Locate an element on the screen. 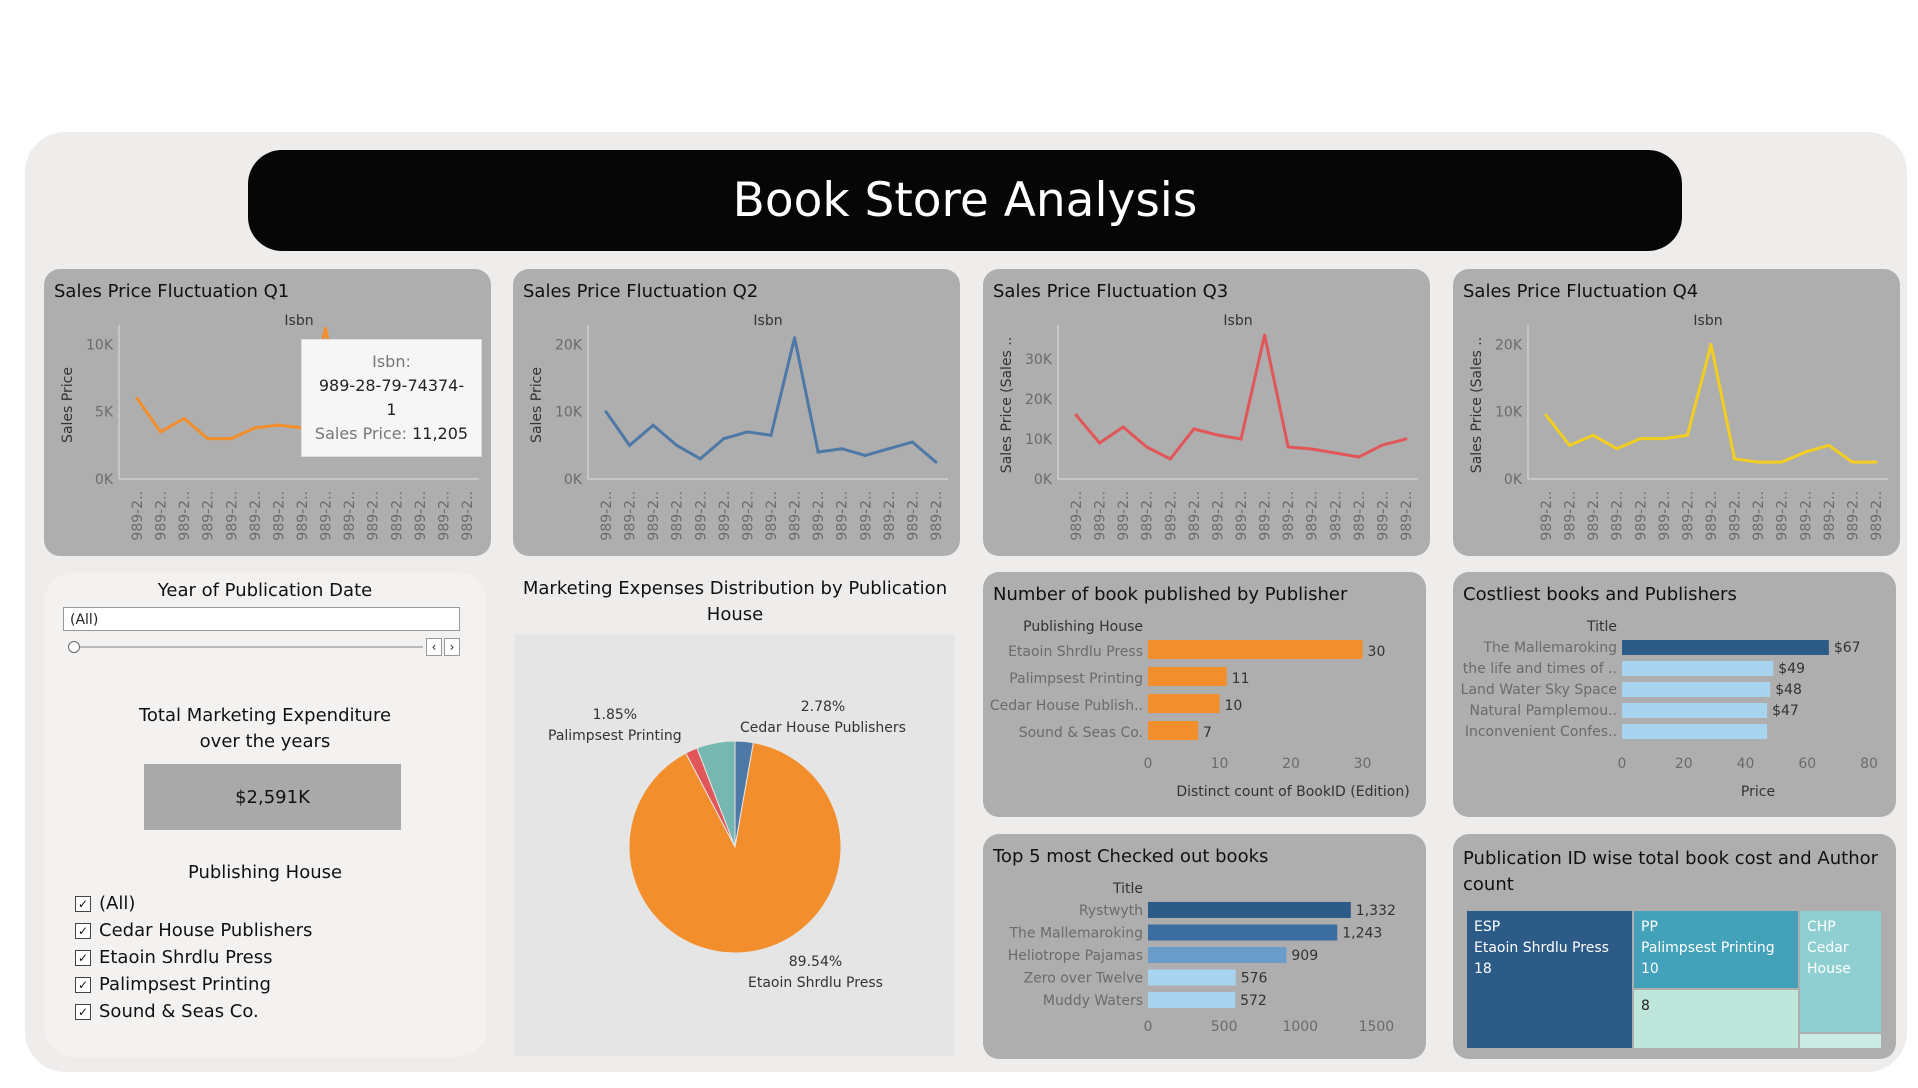  year-slider-handle is located at coordinates (74, 647).